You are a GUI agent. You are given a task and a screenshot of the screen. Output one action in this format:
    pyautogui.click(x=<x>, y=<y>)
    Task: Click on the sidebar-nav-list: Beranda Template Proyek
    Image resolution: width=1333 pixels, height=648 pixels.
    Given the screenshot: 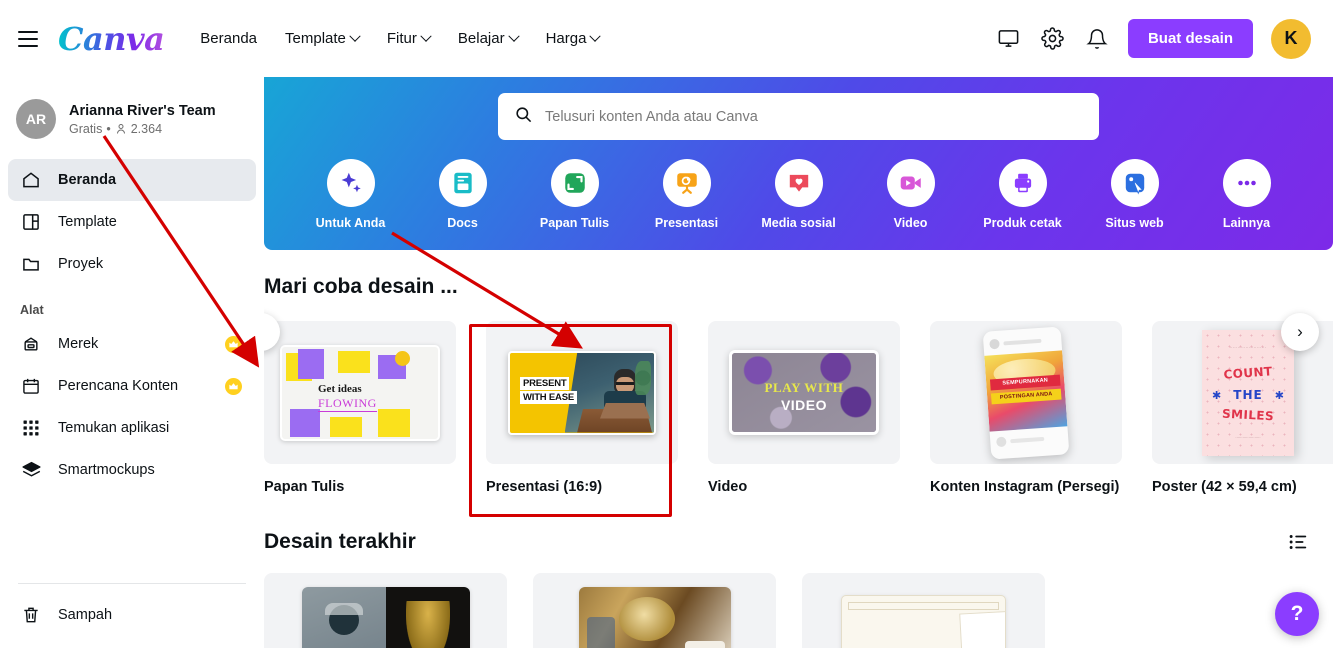 What is the action you would take?
    pyautogui.click(x=132, y=222)
    